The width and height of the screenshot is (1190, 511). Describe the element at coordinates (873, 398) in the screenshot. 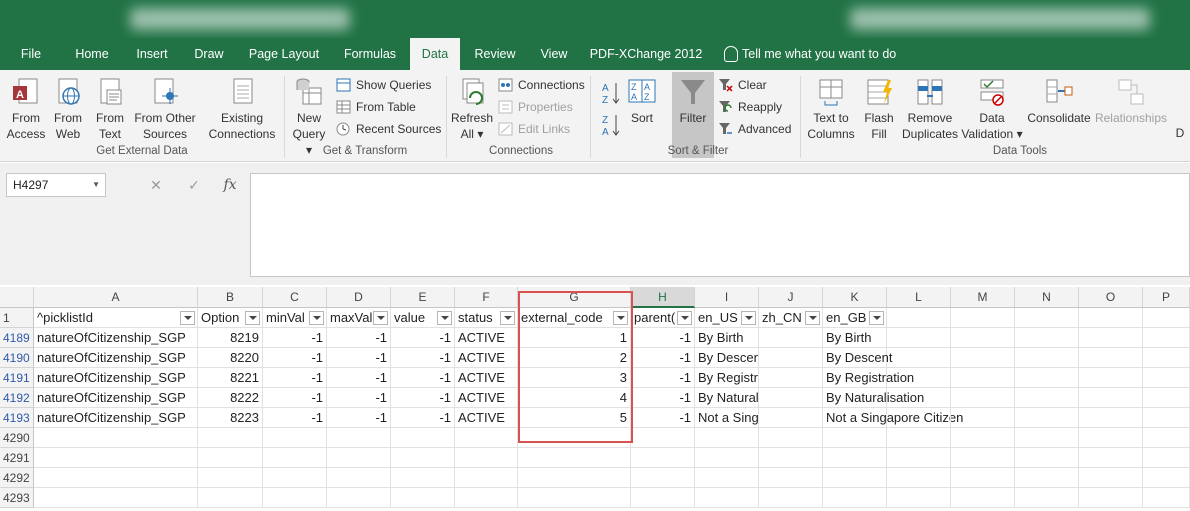

I see `table-cell: By Naturalisation` at that location.